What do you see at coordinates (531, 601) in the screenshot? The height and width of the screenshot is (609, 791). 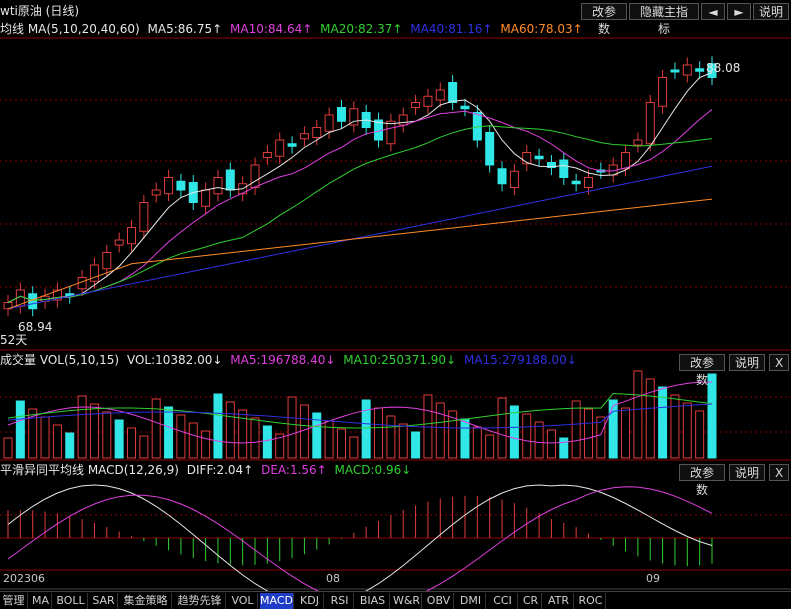 I see `tab-cr: CR` at bounding box center [531, 601].